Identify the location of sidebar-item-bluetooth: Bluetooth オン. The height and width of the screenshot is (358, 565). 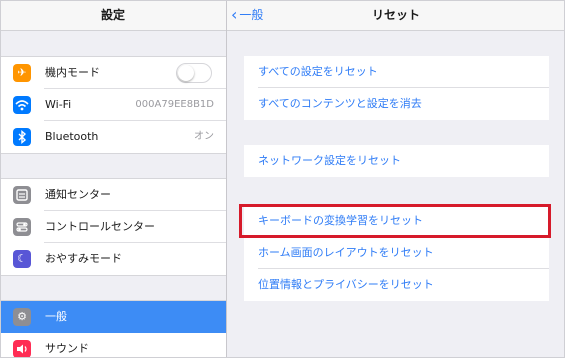
(113, 137).